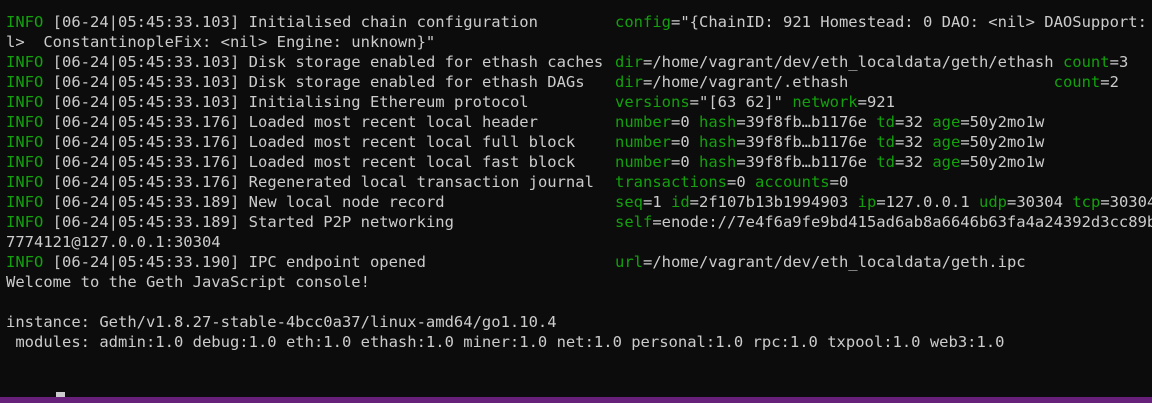 This screenshot has width=1152, height=403. I want to click on log-context: versions="[63 62]" network=921, so click(755, 102).